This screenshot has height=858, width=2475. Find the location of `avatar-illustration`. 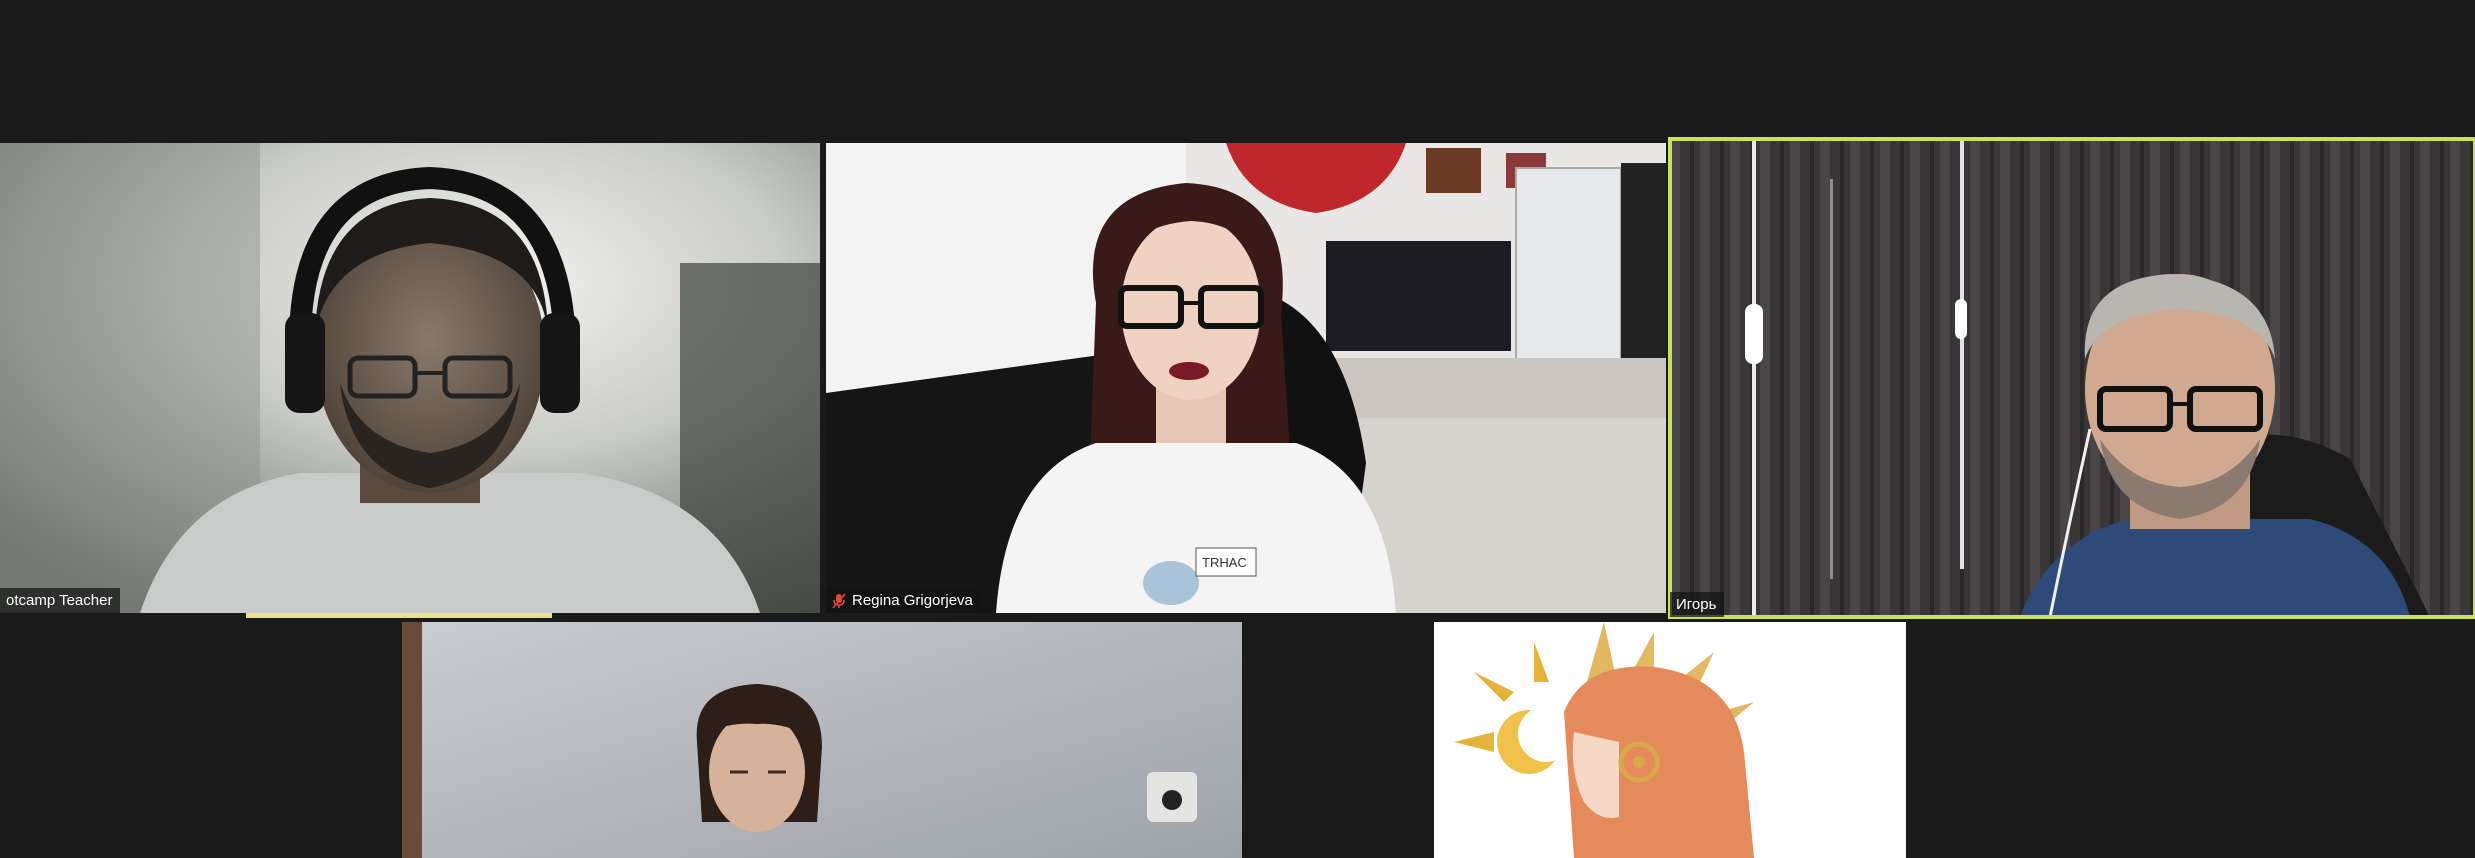

avatar-illustration is located at coordinates (1670, 740).